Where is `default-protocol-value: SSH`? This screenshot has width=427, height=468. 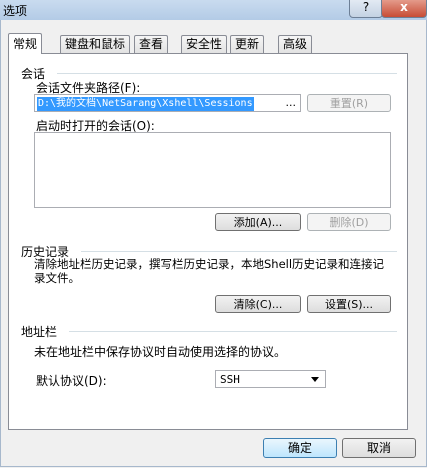 default-protocol-value: SSH is located at coordinates (230, 379).